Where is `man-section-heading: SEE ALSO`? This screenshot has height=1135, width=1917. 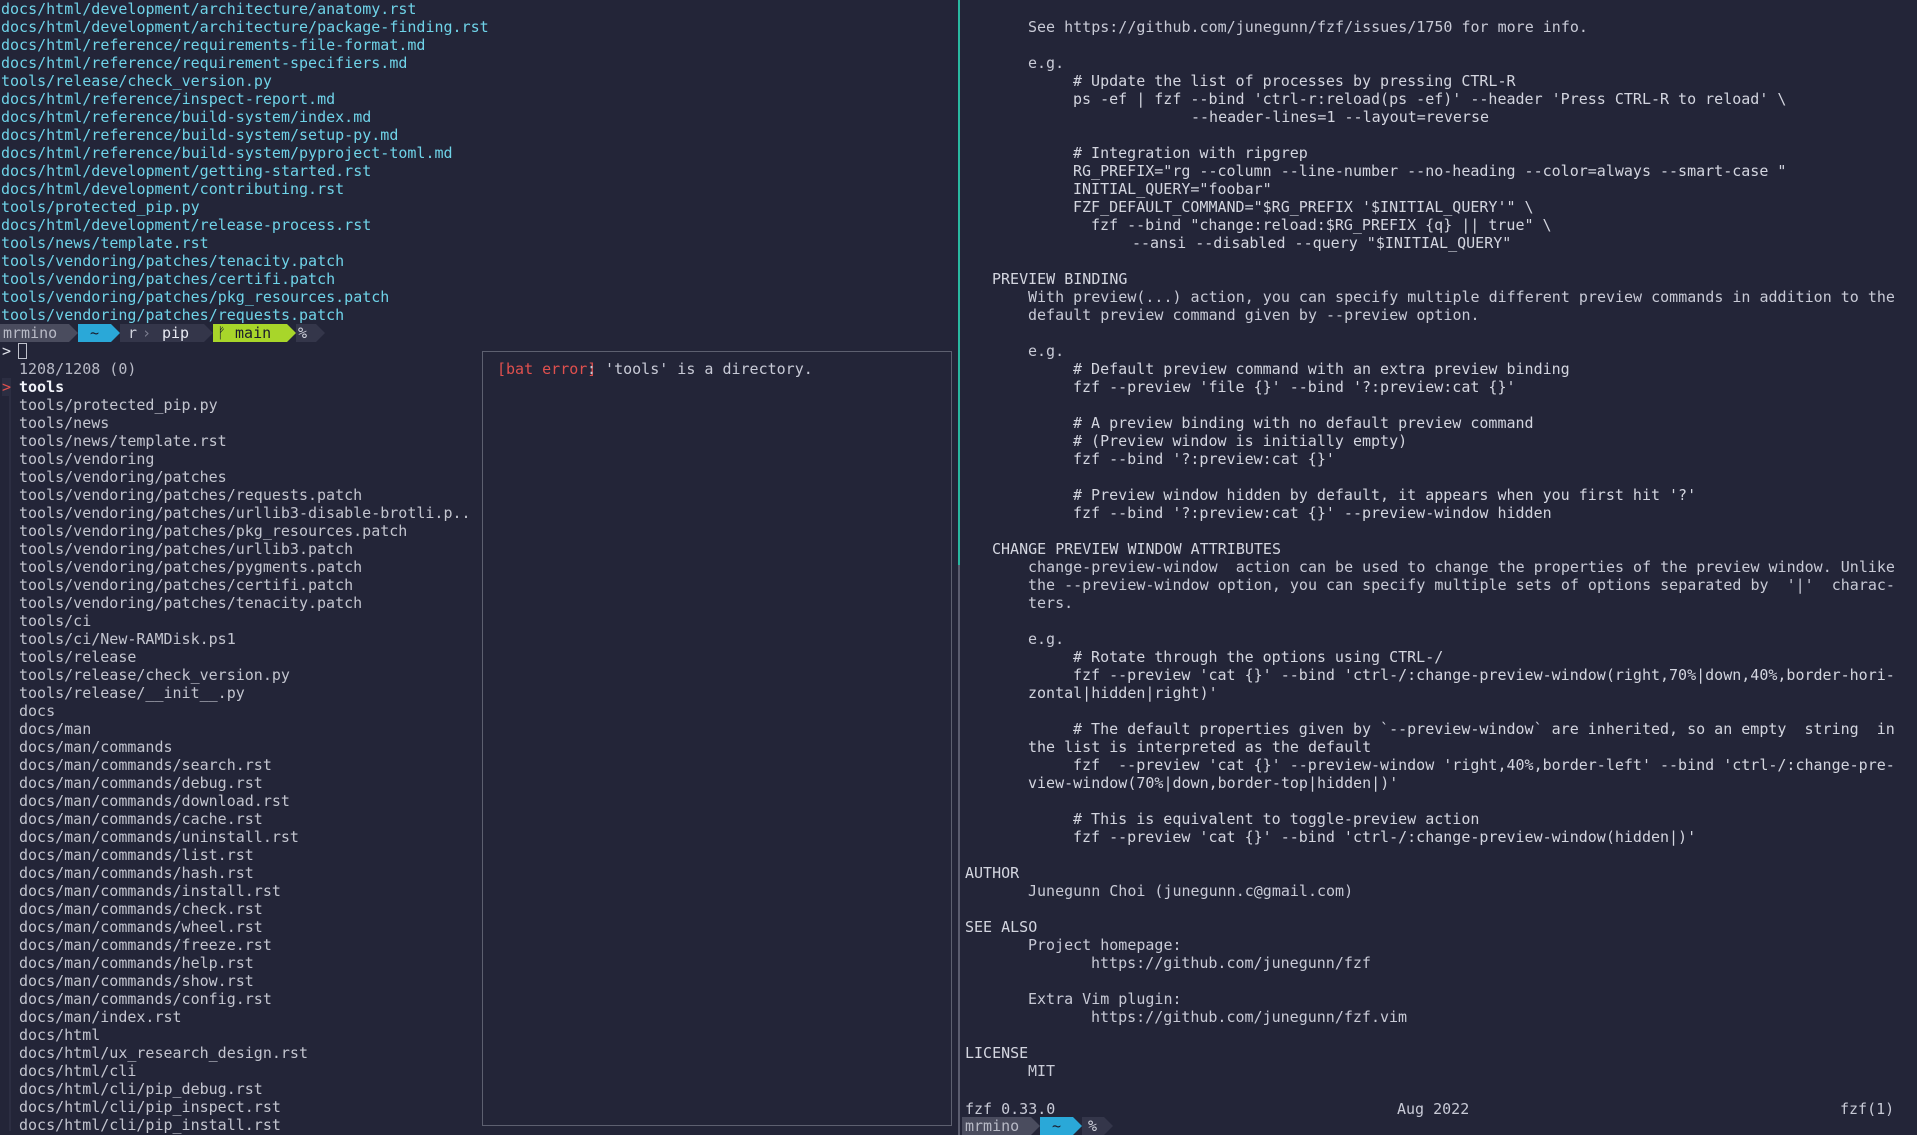 man-section-heading: SEE ALSO is located at coordinates (1001, 927).